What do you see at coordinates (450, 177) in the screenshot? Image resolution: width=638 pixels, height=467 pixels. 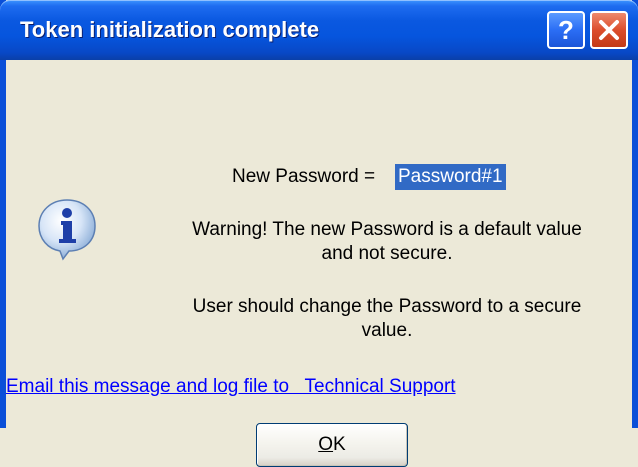 I see `new-password-value: Password#1` at bounding box center [450, 177].